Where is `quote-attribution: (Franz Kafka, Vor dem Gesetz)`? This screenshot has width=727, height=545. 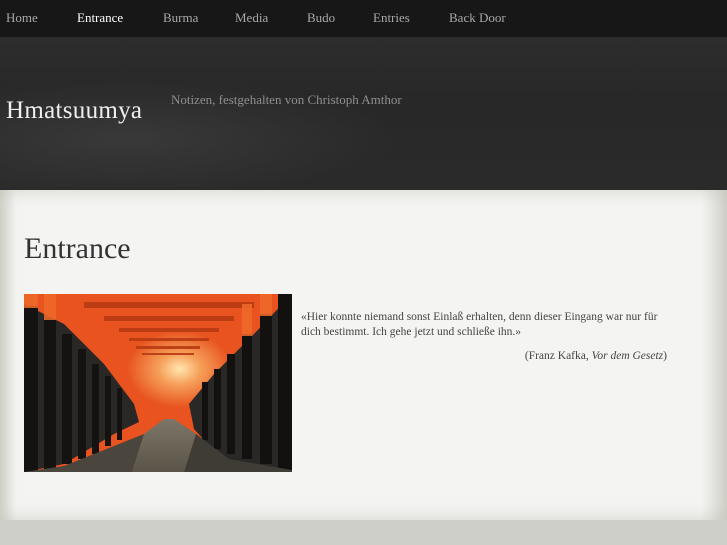 quote-attribution: (Franz Kafka, Vor dem Gesetz) is located at coordinates (484, 356).